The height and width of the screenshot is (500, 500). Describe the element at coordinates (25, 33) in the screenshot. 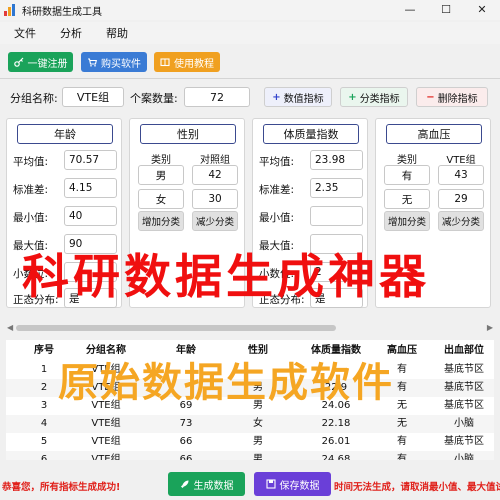

I see `menu-file: 文件` at that location.